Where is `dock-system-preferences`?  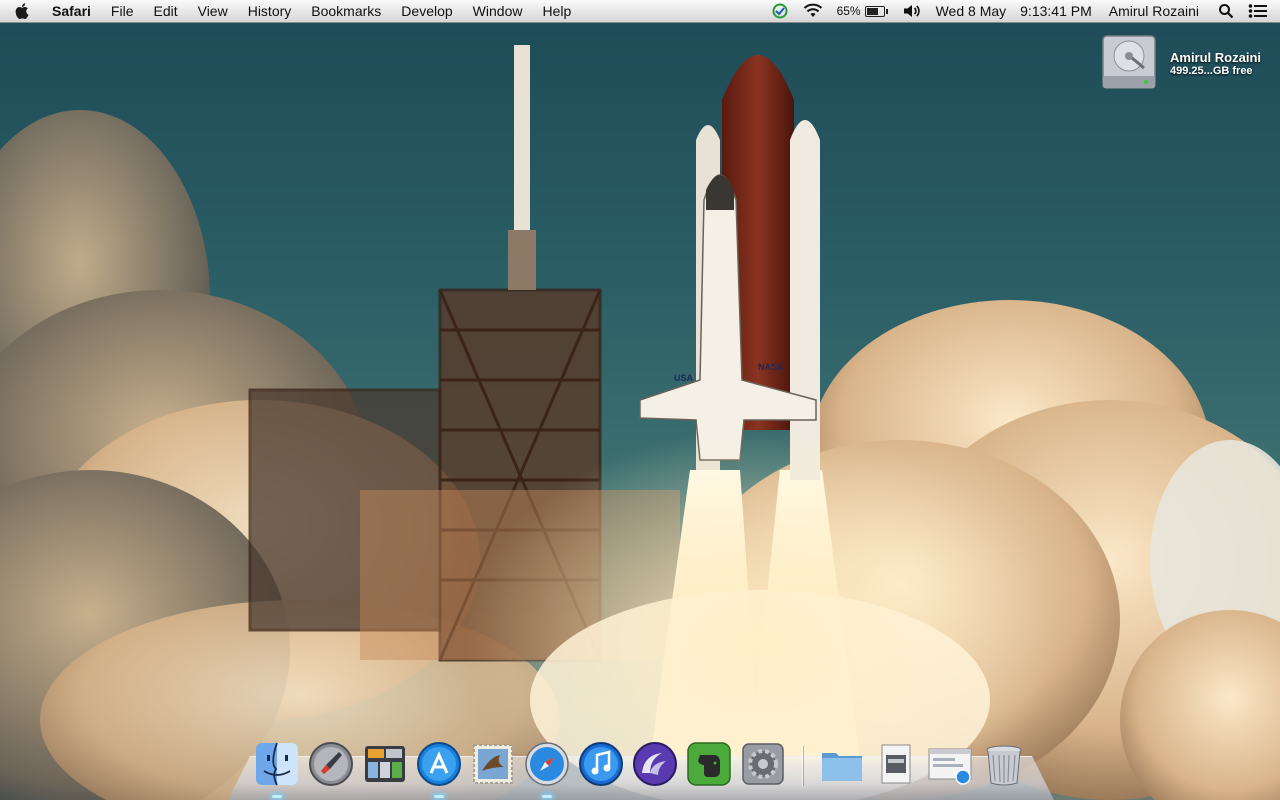 dock-system-preferences is located at coordinates (763, 764).